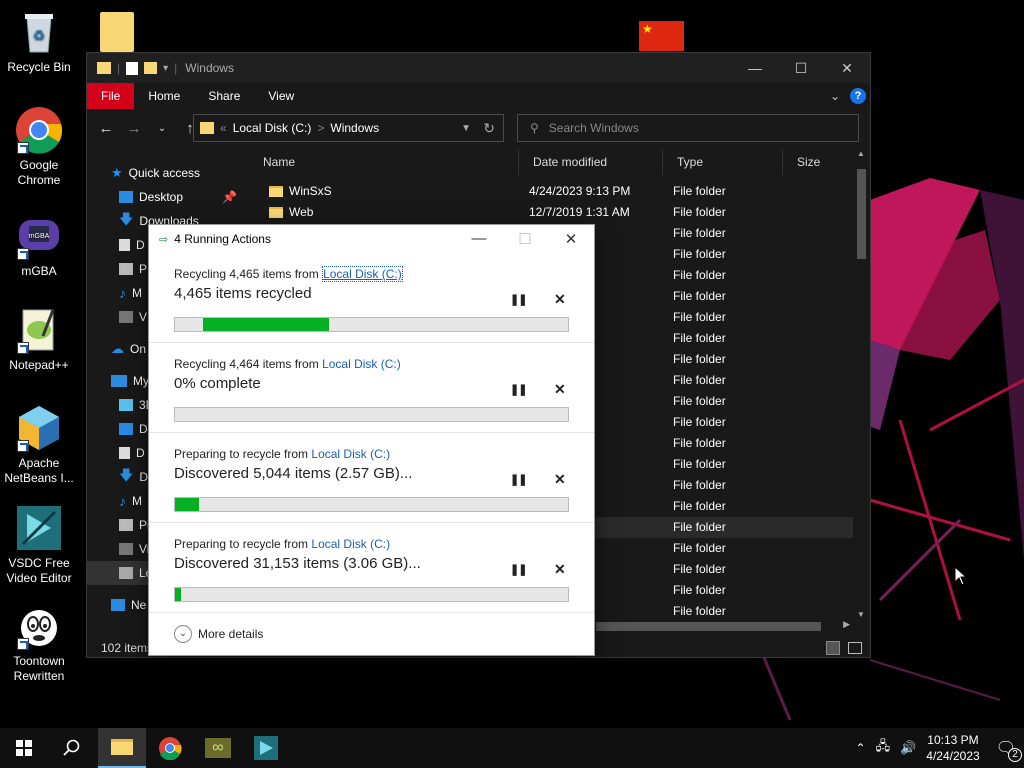 Image resolution: width=1024 pixels, height=768 pixels. I want to click on breadcrumb-windows: Windows, so click(354, 128).